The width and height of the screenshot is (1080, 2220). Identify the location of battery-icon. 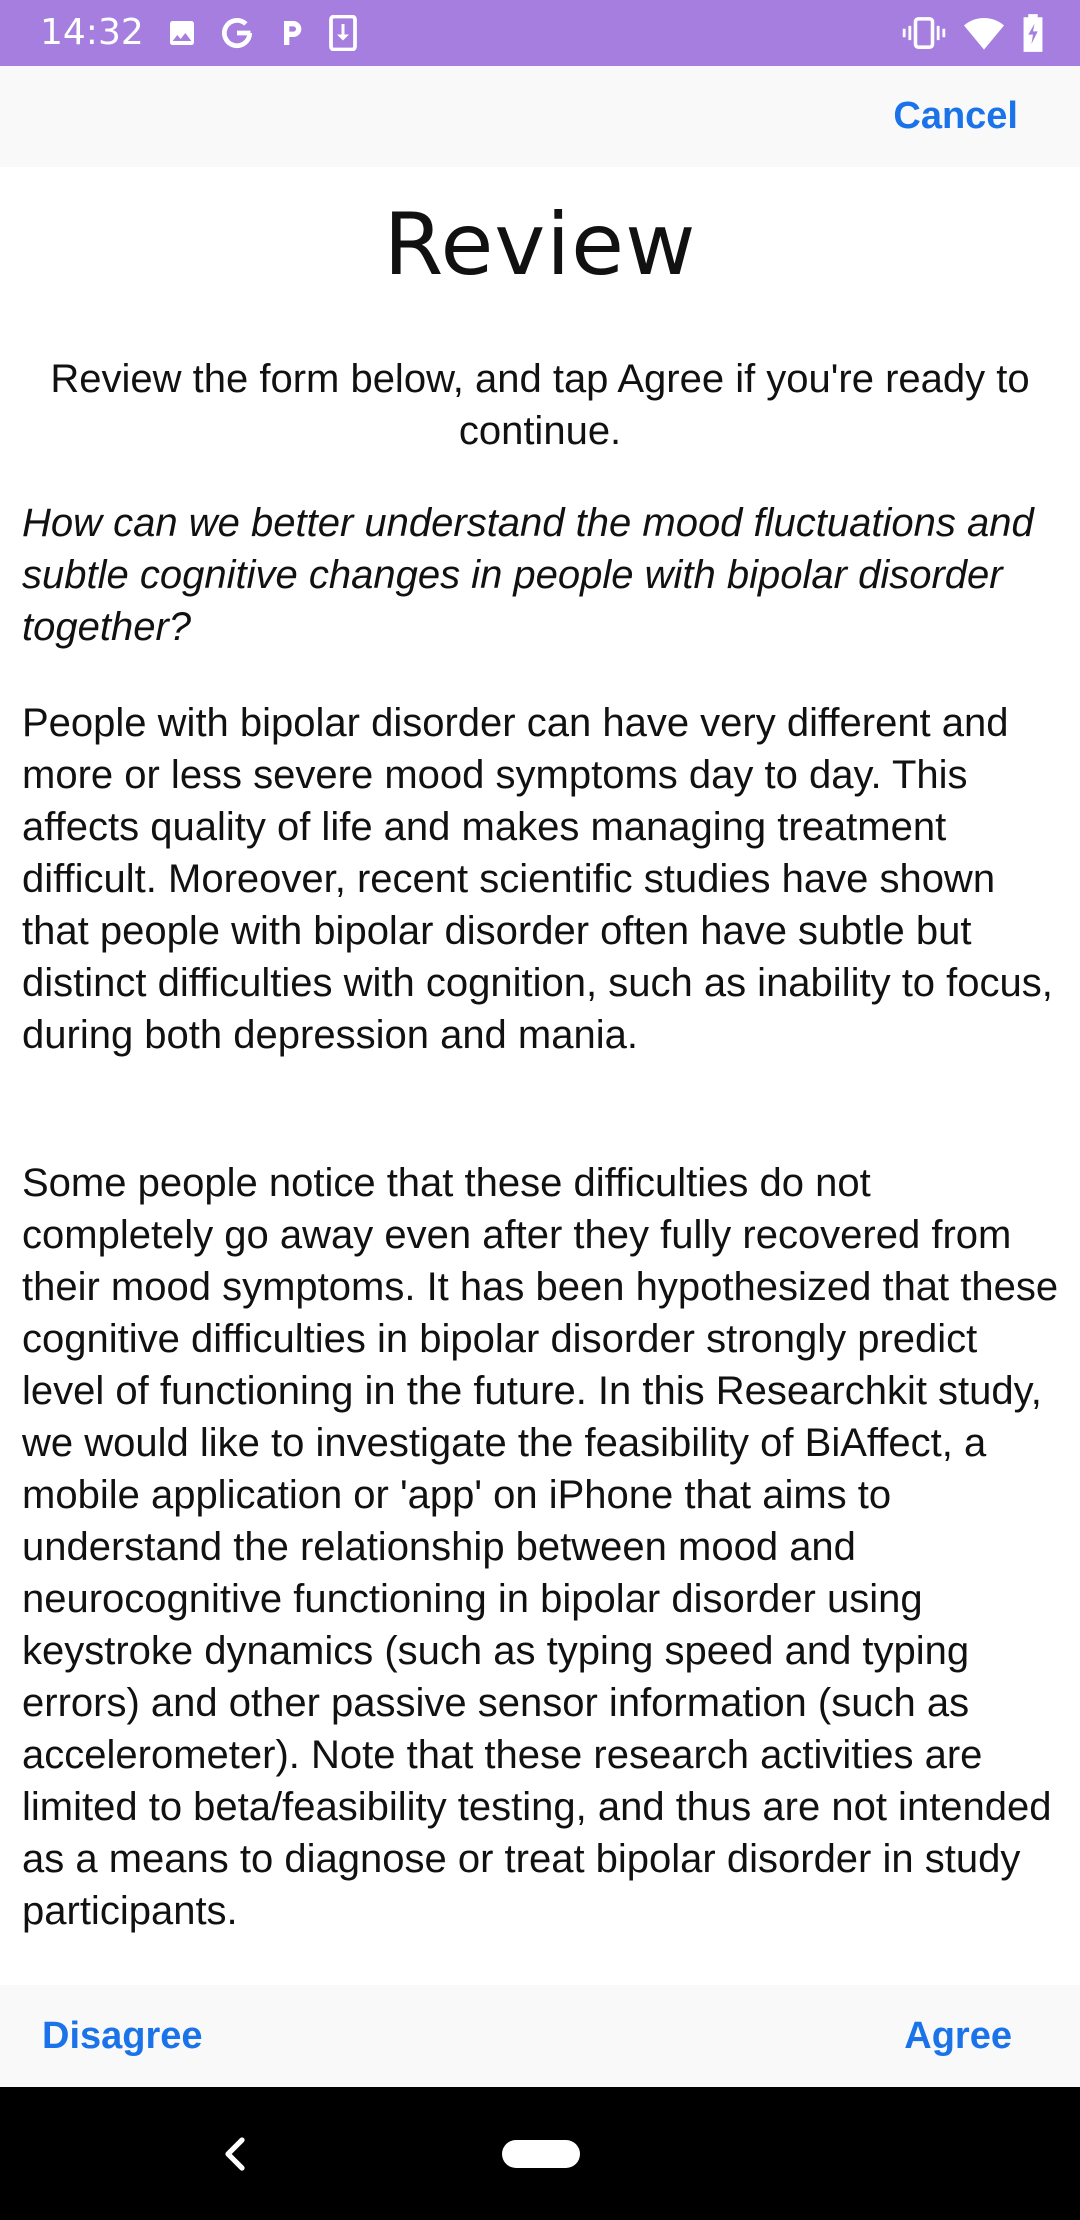
(1033, 33).